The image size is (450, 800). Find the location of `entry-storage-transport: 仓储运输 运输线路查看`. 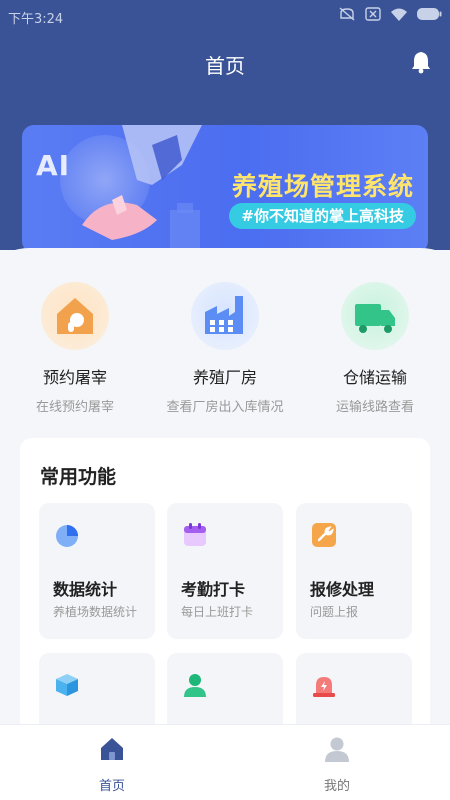

entry-storage-transport: 仓储运输 运输线路查看 is located at coordinates (375, 348).